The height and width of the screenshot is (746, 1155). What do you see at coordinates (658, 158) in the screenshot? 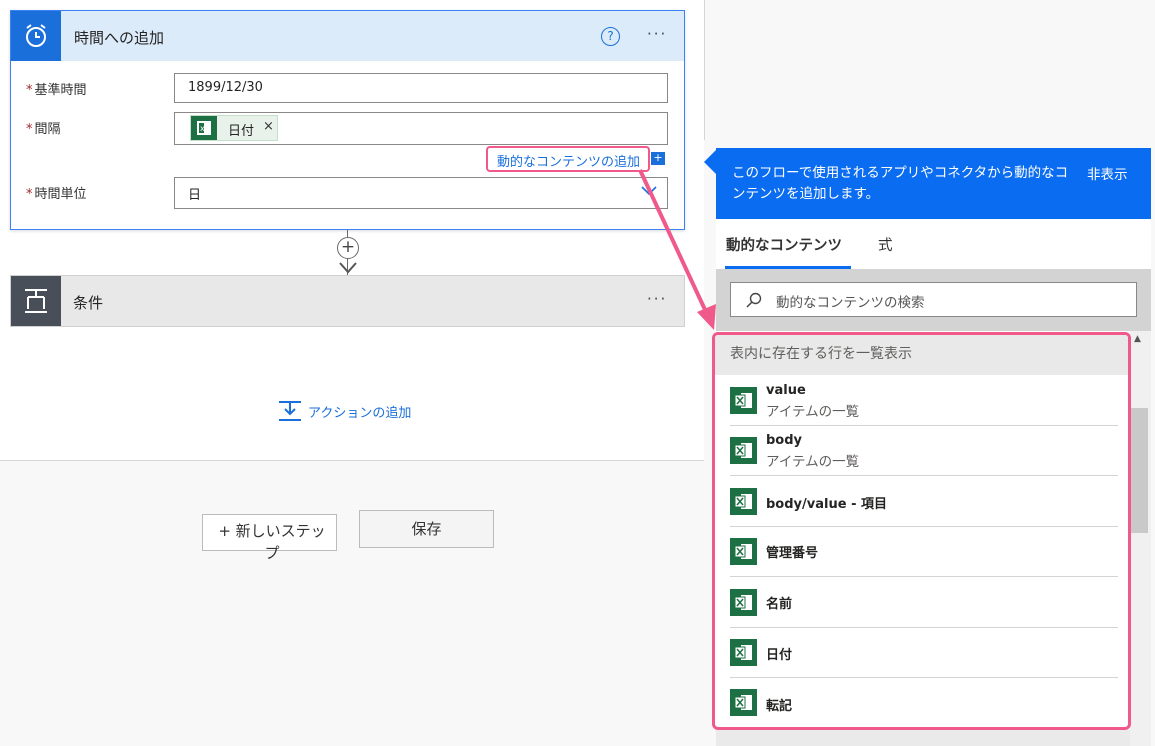
I see `dynamic-content-plus-icon: +` at bounding box center [658, 158].